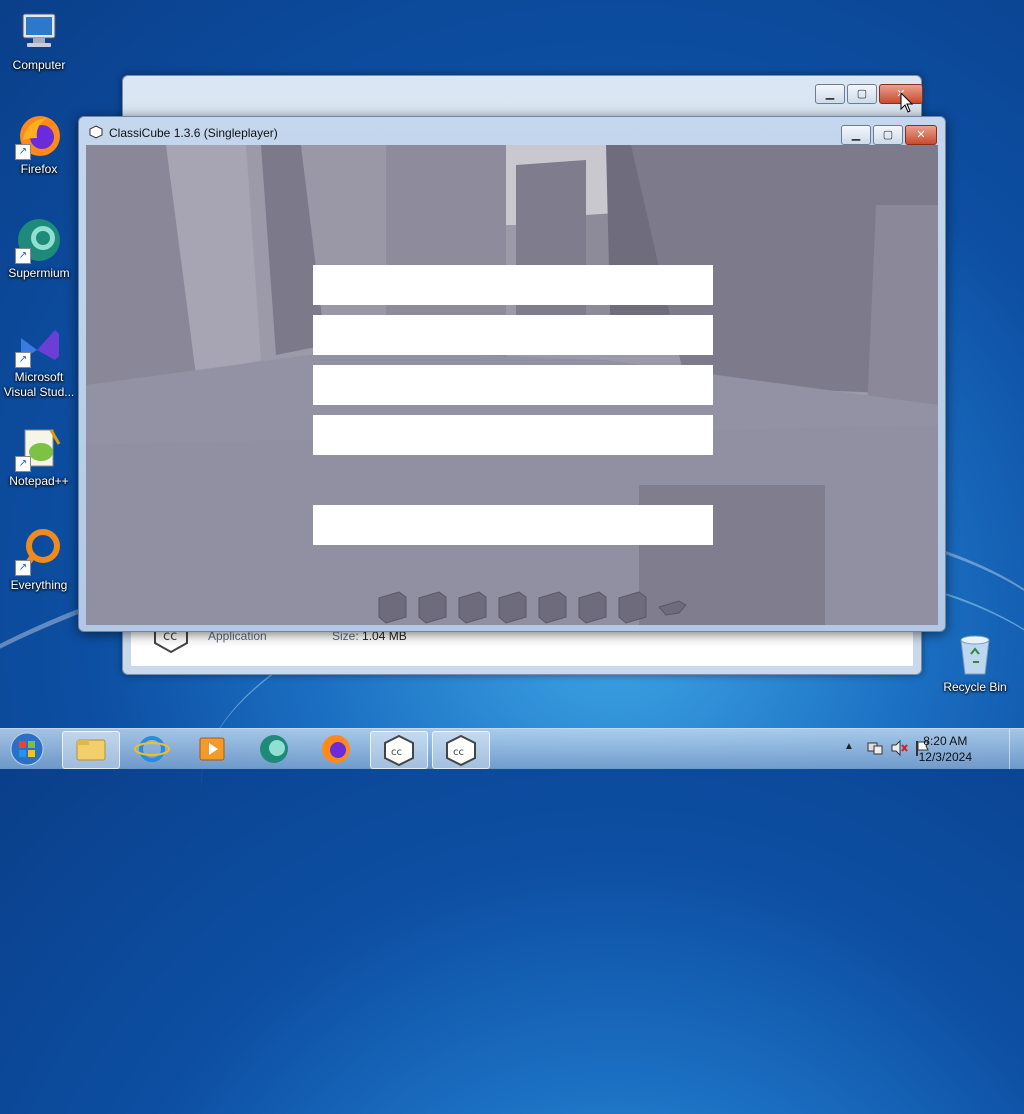 This screenshot has height=1114, width=1024. Describe the element at coordinates (39, 32) in the screenshot. I see `computer-icon` at that location.